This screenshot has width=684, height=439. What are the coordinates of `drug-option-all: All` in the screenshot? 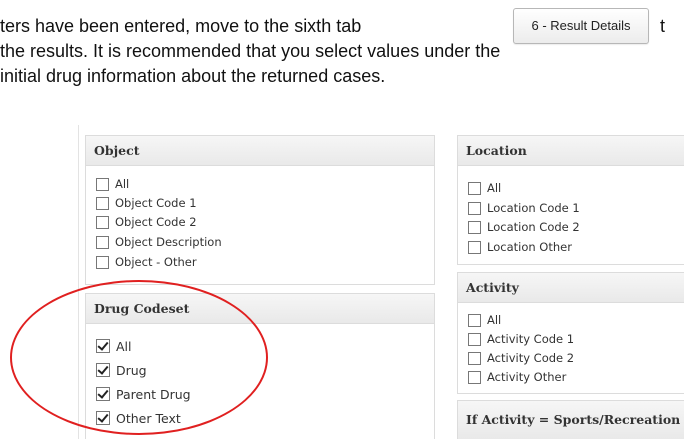 It's located at (114, 346).